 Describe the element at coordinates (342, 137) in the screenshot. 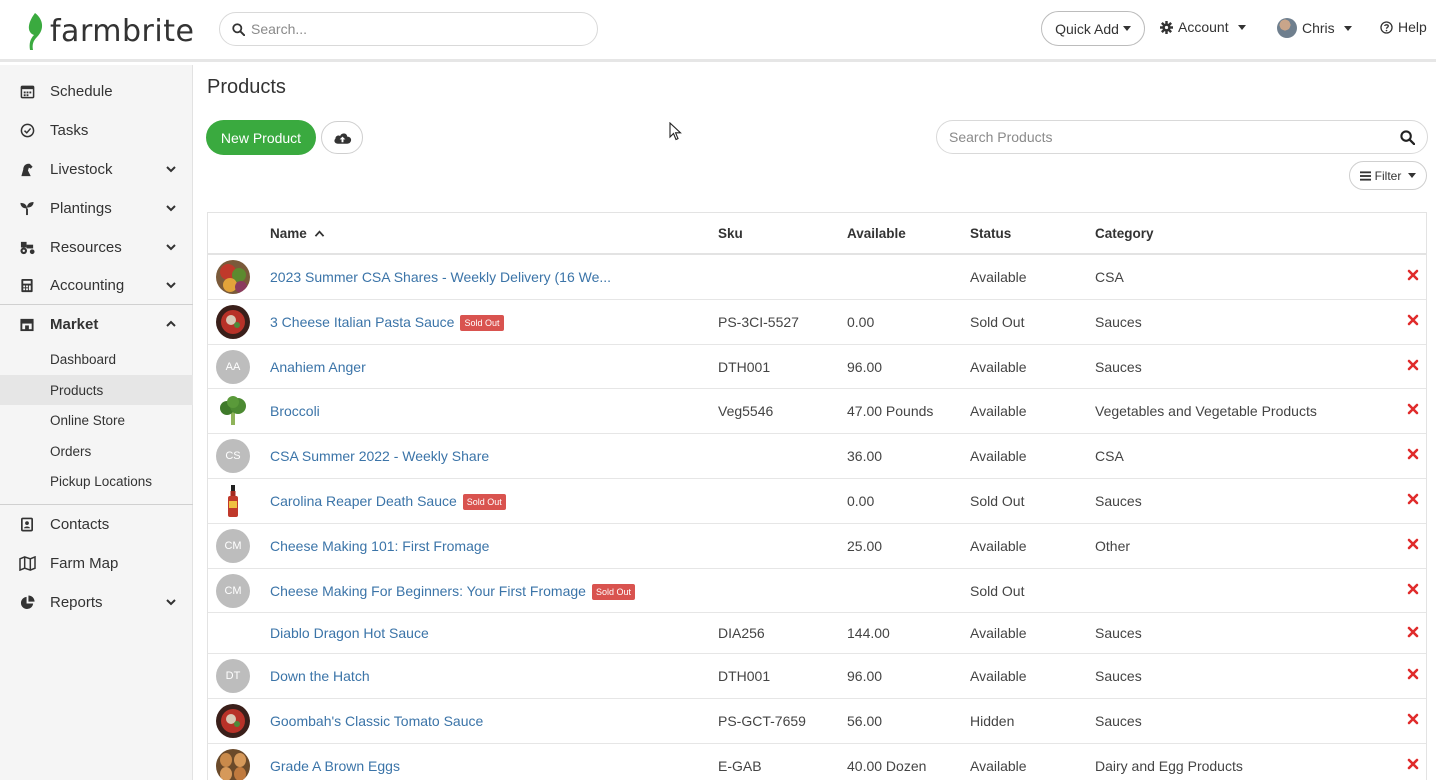

I see `import-button` at that location.